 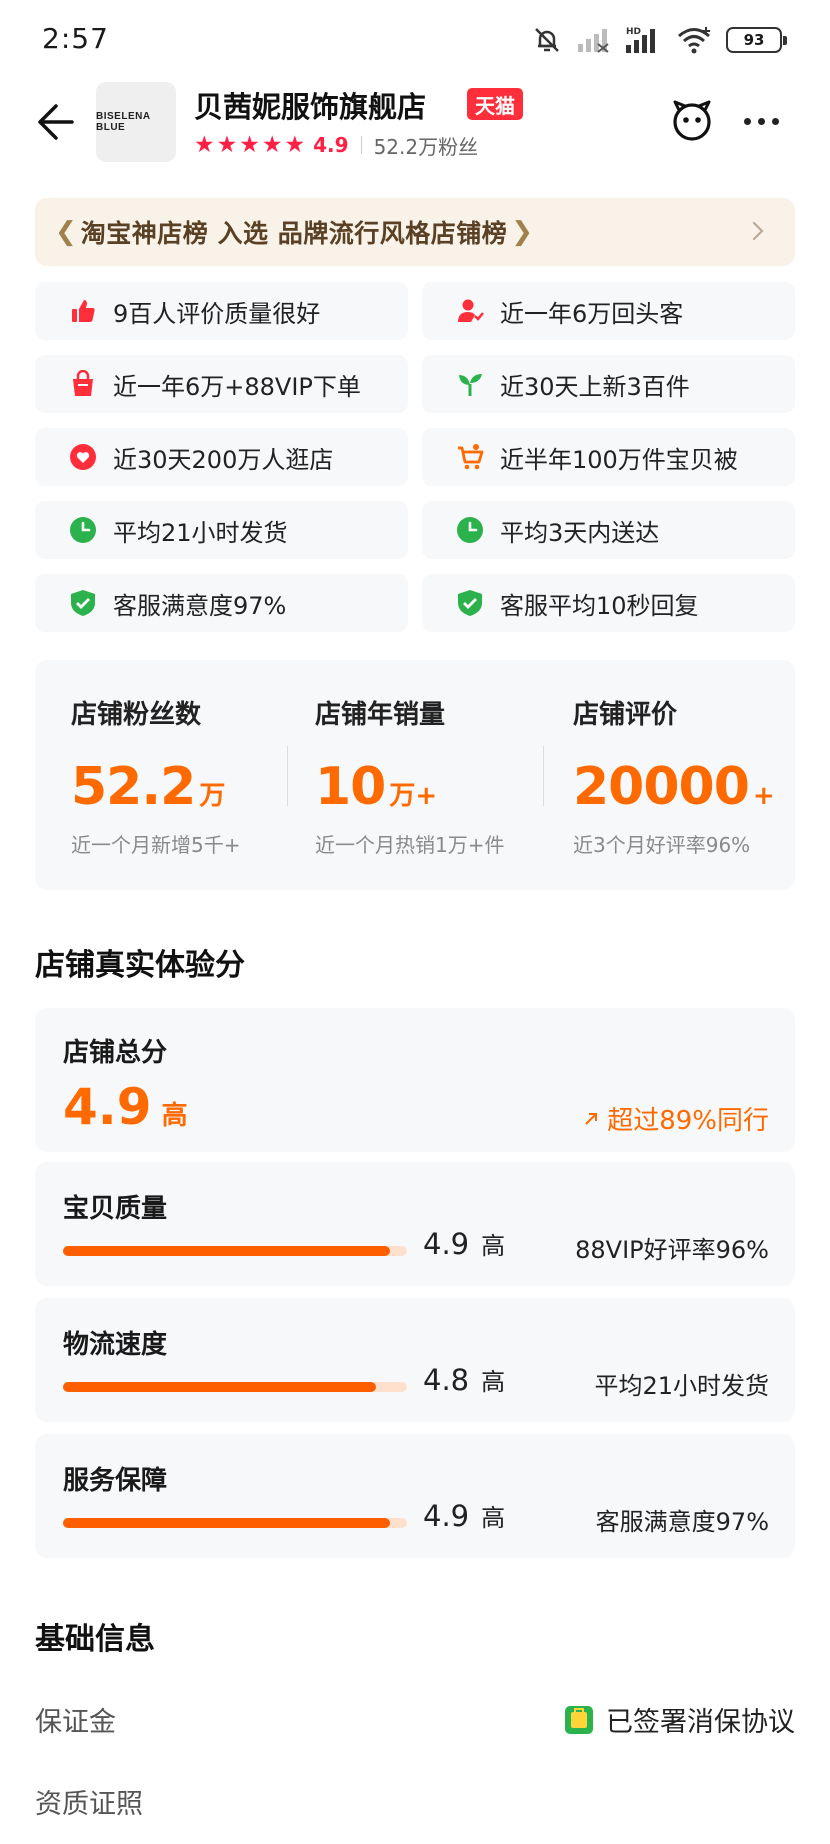 I want to click on mute-bell-icon, so click(x=547, y=40).